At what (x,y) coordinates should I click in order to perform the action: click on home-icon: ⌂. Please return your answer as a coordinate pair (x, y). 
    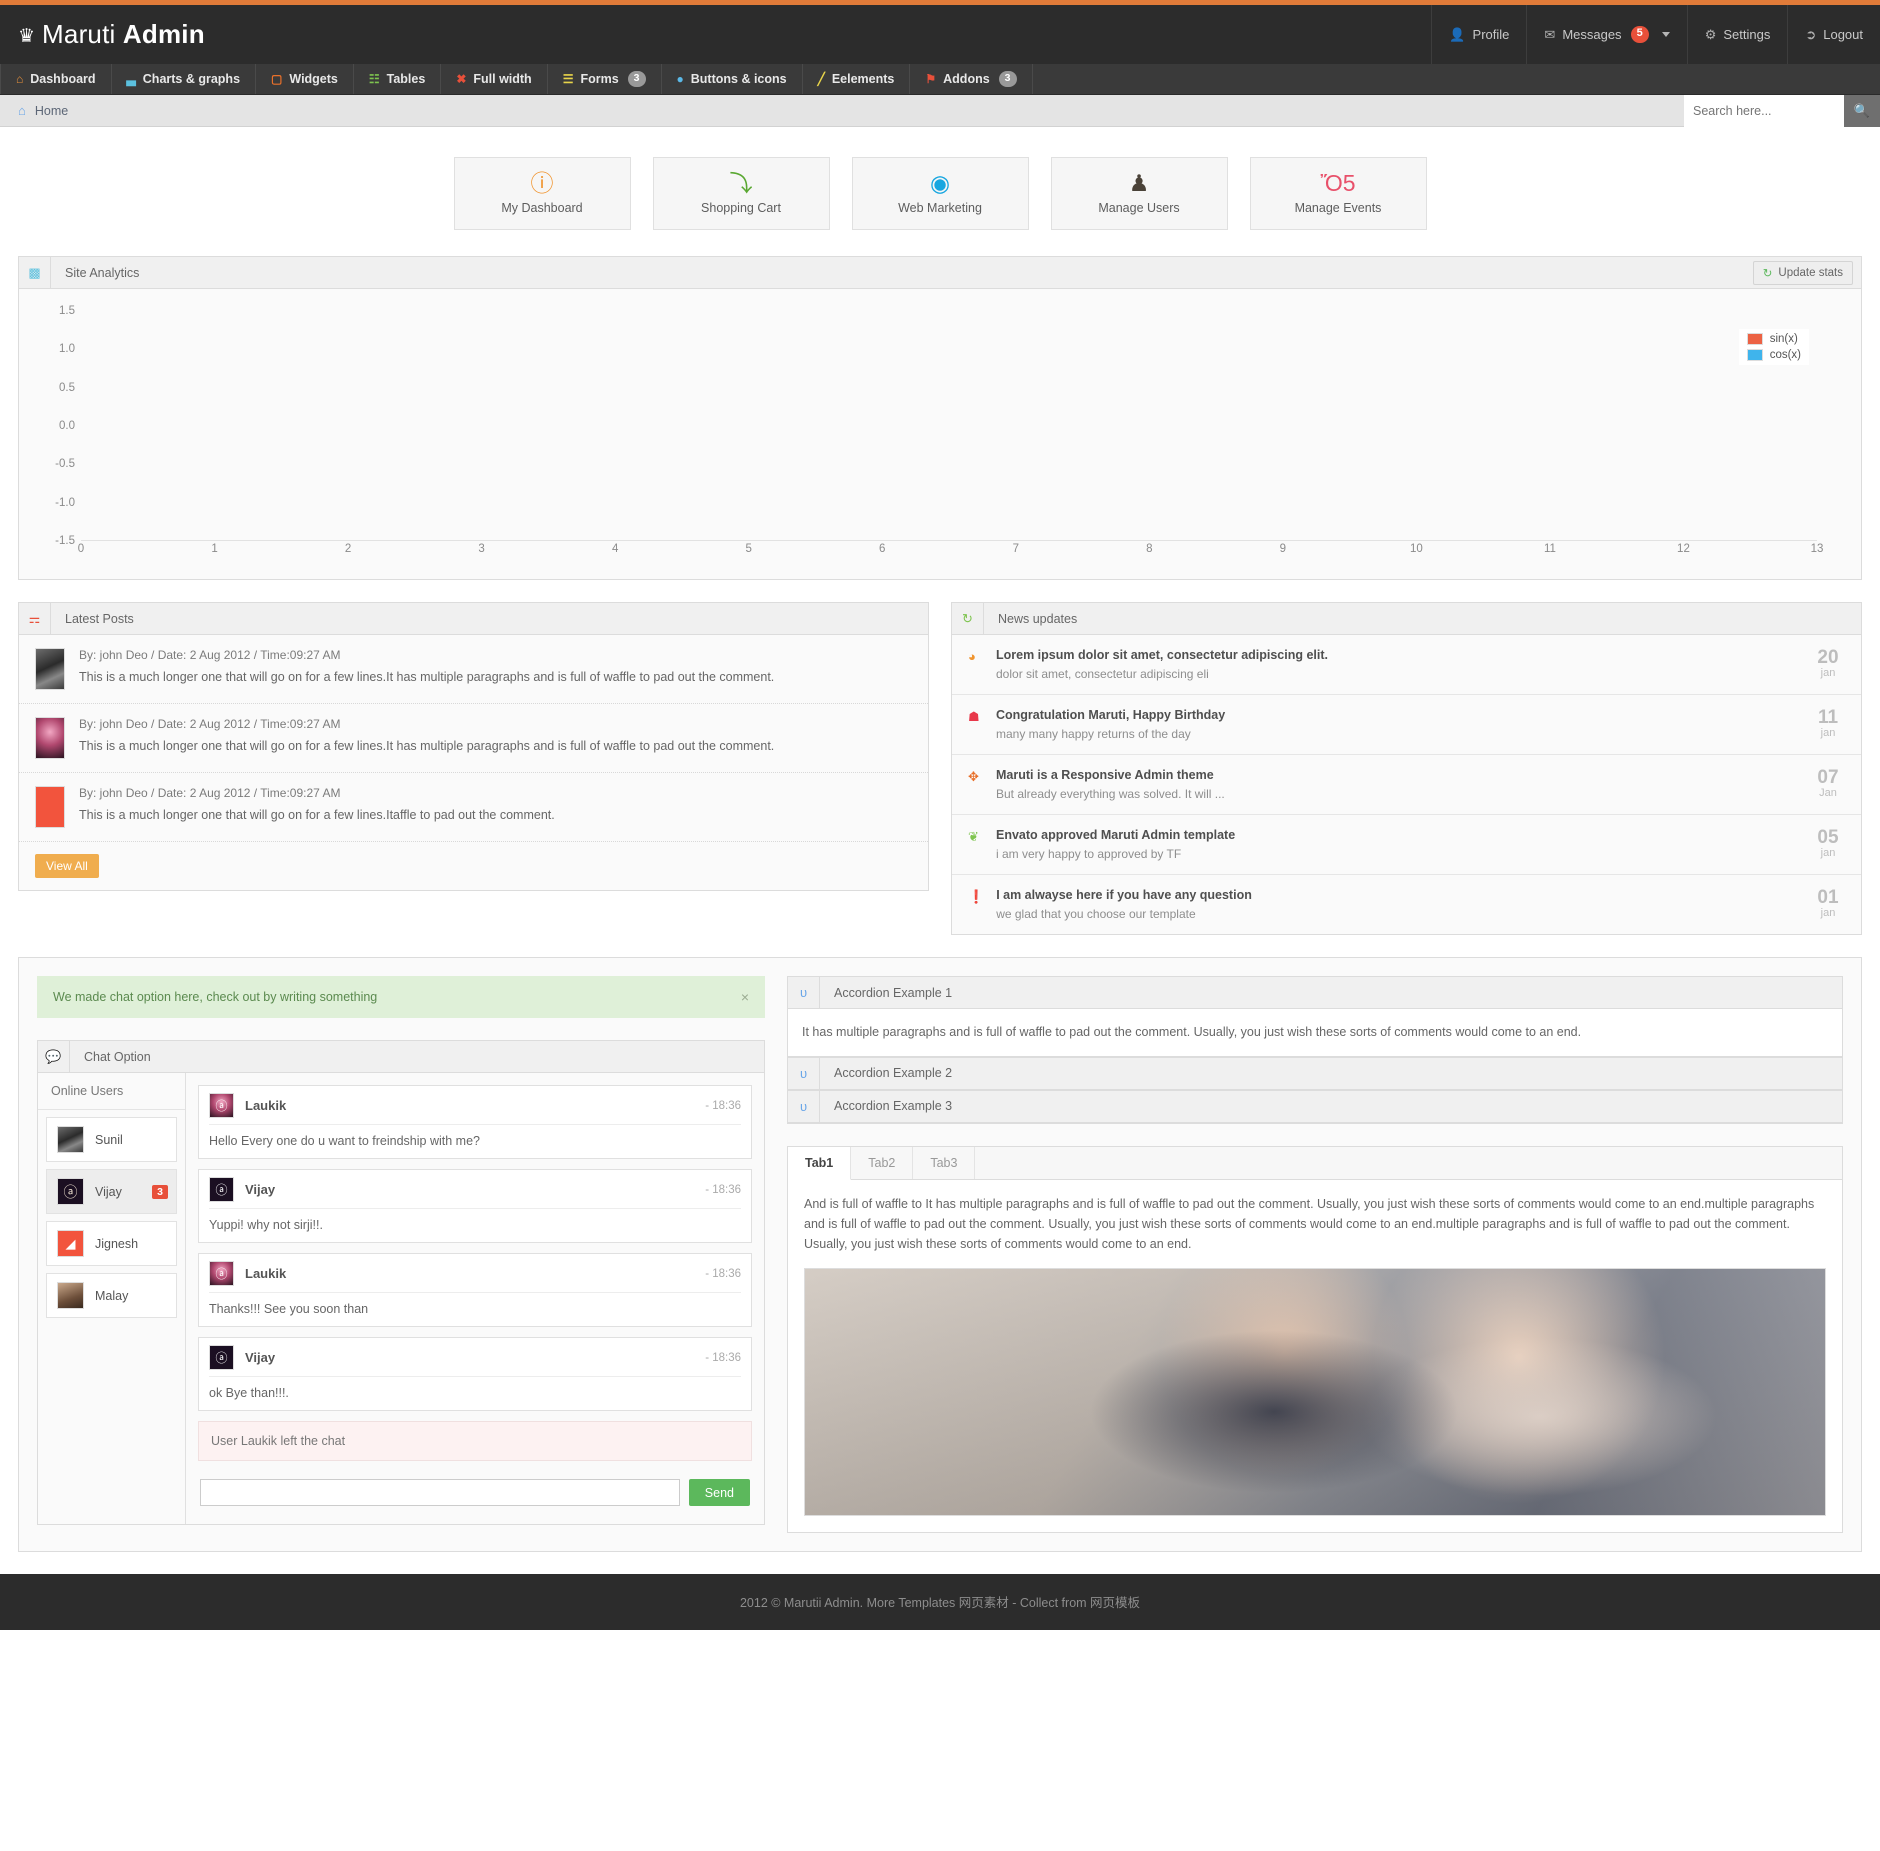
    Looking at the image, I should click on (22, 110).